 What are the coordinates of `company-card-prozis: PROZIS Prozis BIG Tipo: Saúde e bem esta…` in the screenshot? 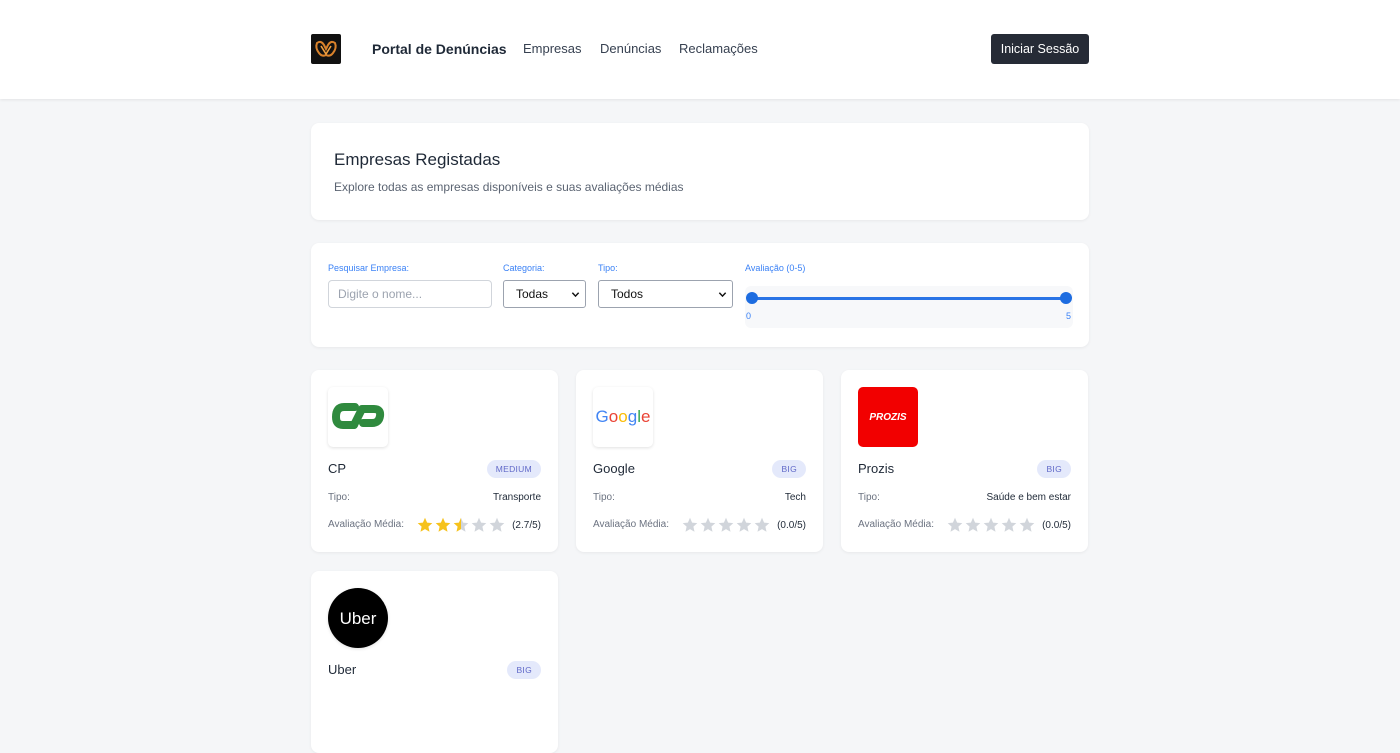 It's located at (964, 461).